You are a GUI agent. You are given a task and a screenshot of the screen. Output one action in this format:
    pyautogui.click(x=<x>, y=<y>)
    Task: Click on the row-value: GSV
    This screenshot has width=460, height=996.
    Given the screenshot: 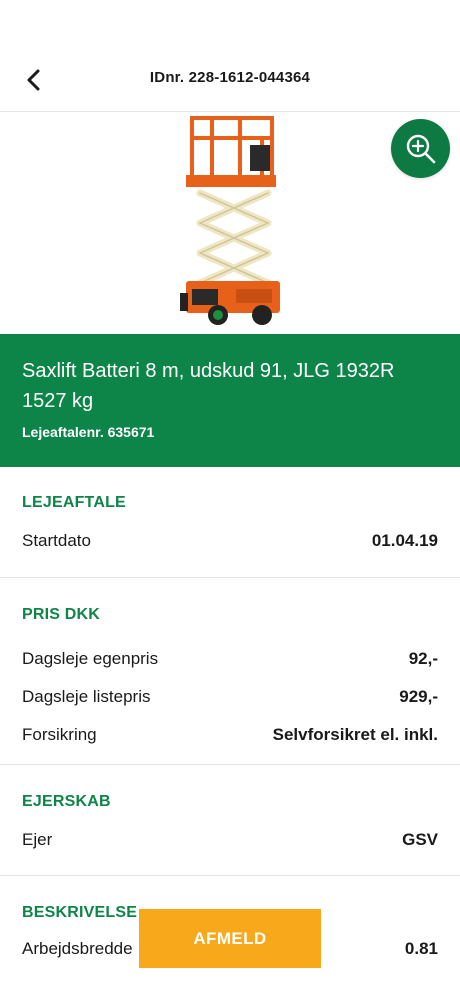 What is the action you would take?
    pyautogui.click(x=420, y=839)
    